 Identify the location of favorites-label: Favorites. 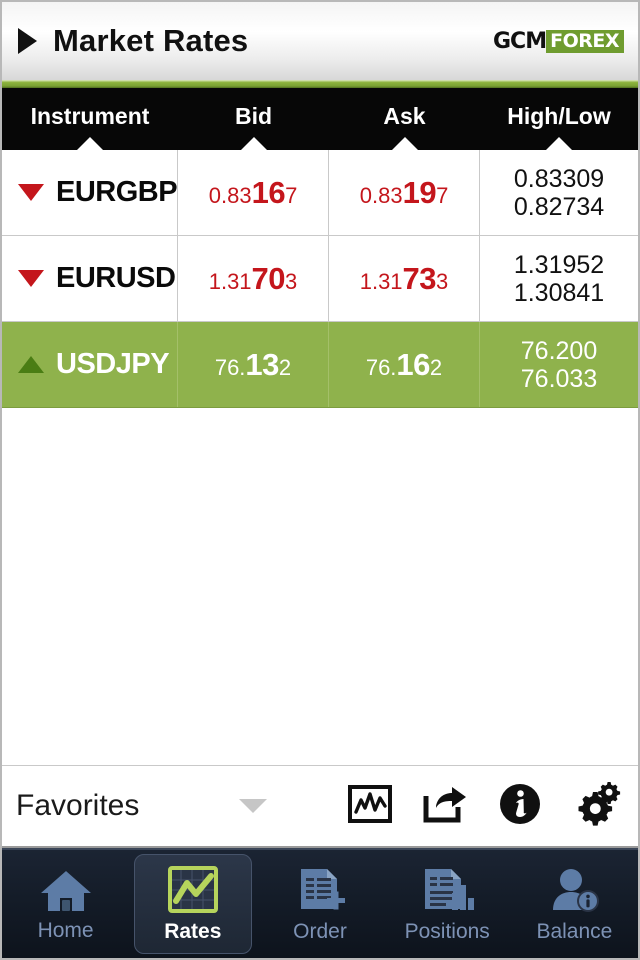
(77, 806).